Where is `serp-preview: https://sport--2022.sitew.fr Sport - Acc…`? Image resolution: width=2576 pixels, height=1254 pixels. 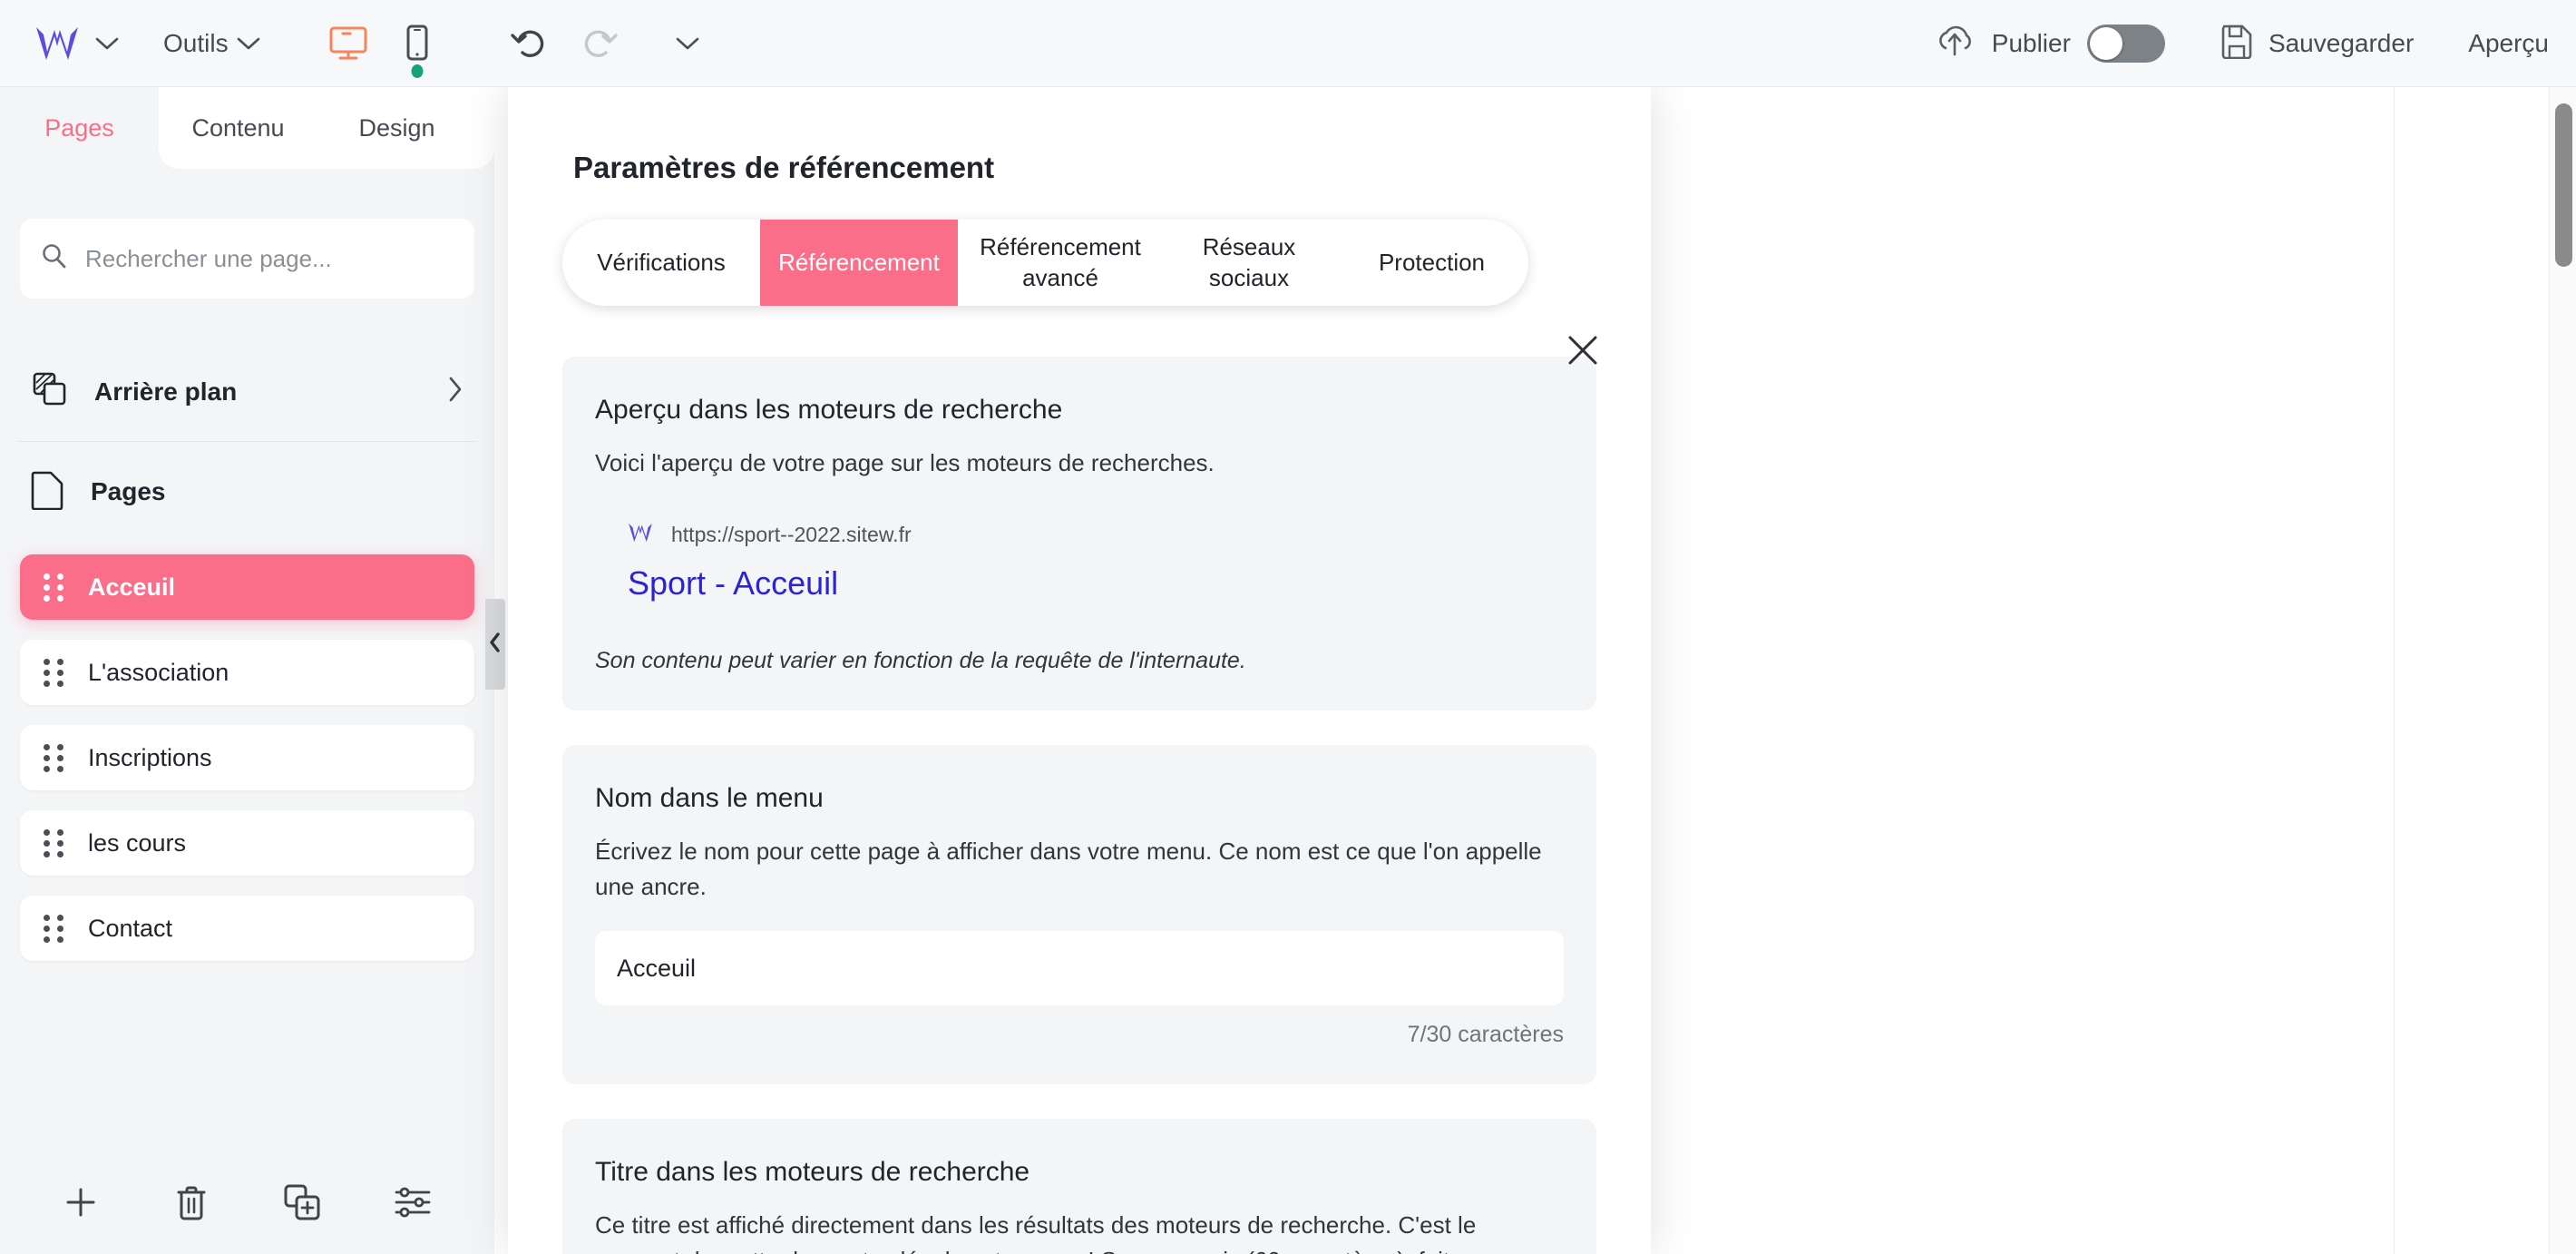 serp-preview: https://sport--2022.sitew.fr Sport - Acc… is located at coordinates (1096, 563).